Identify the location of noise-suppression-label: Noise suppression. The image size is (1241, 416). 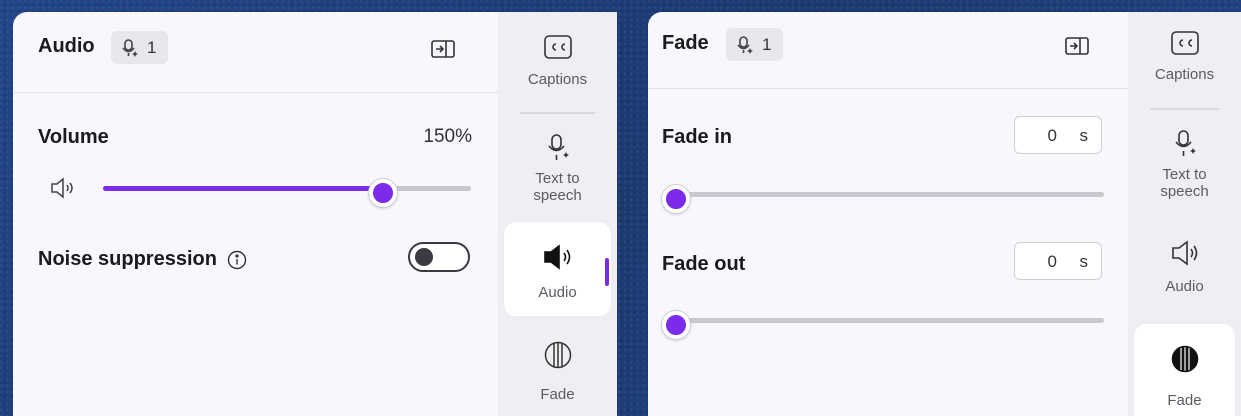
(142, 259).